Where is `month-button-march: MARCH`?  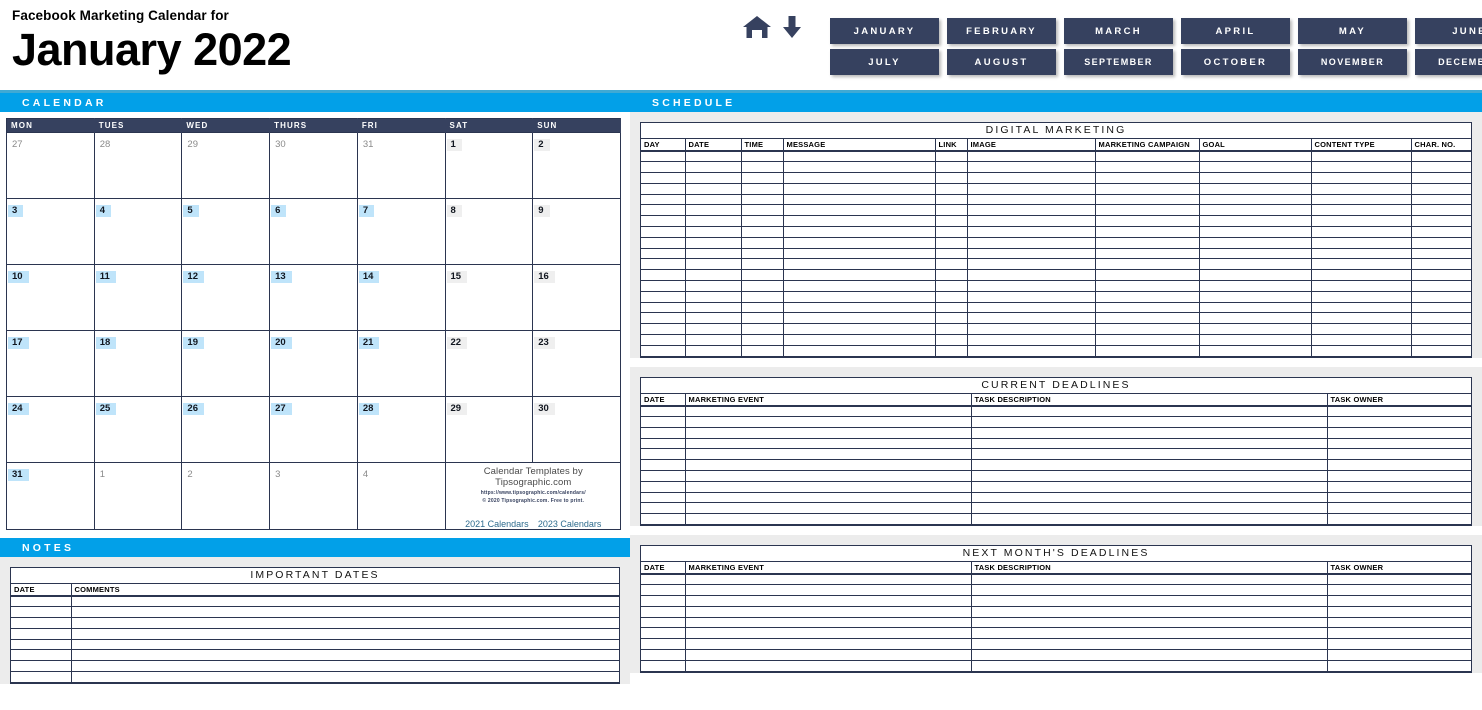
month-button-march: MARCH is located at coordinates (1118, 31).